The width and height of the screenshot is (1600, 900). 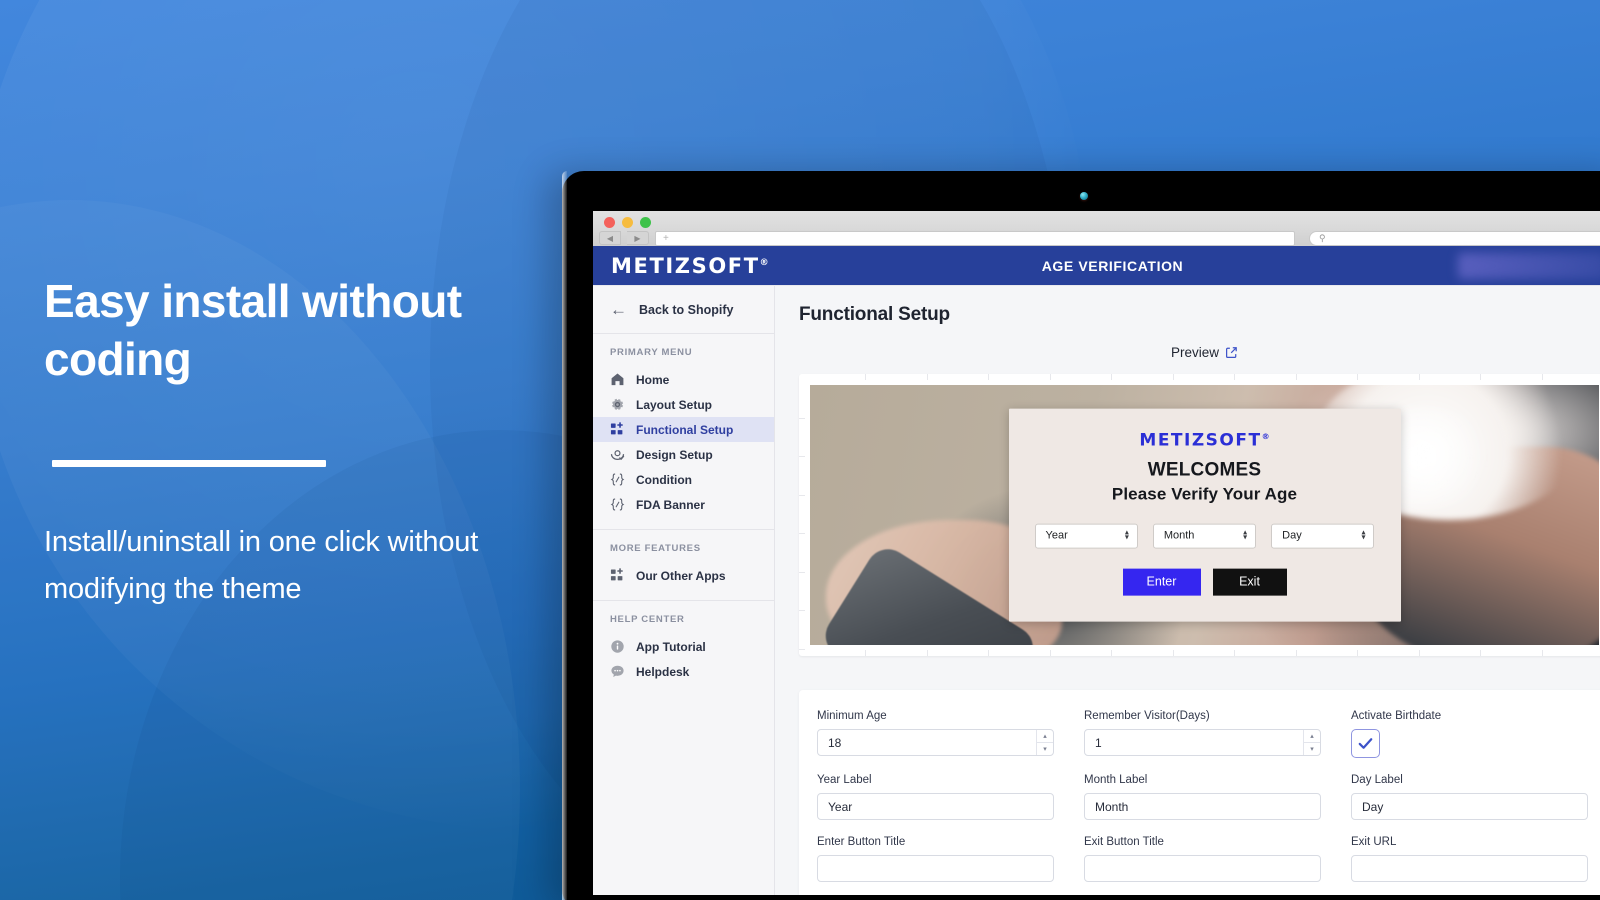 What do you see at coordinates (617, 671) in the screenshot?
I see `chat-icon` at bounding box center [617, 671].